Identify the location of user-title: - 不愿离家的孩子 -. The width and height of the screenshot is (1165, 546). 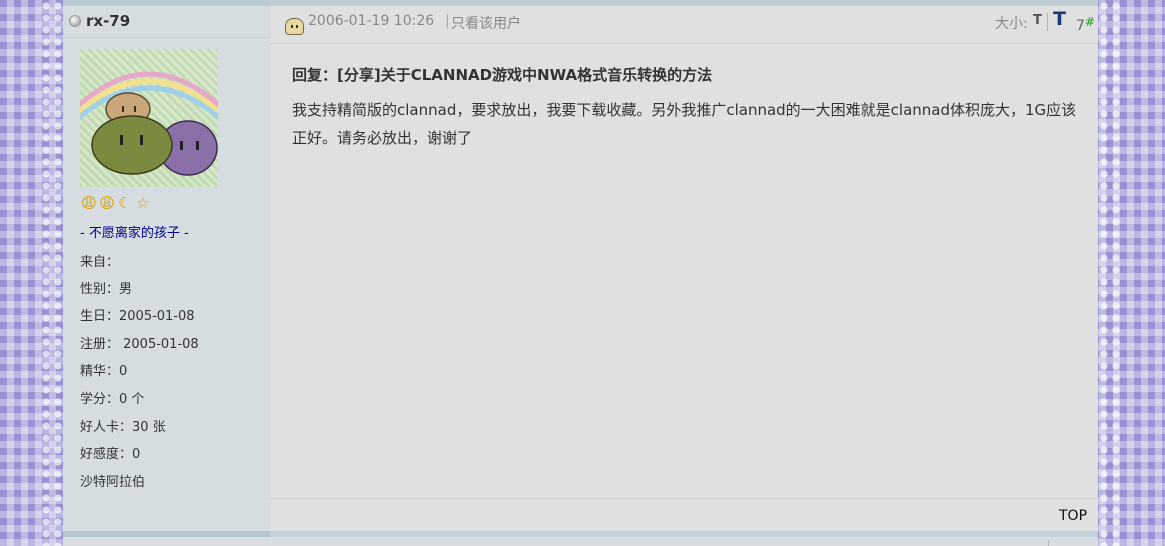
(134, 233).